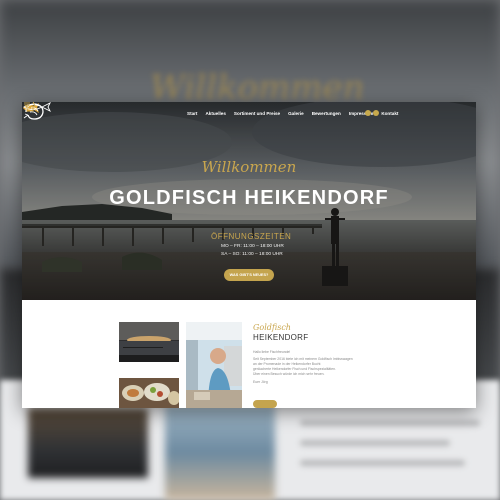 This screenshot has height=500, width=500. I want to click on opening-hours-title: ÖFFNUNGSZEITEN, so click(251, 236).